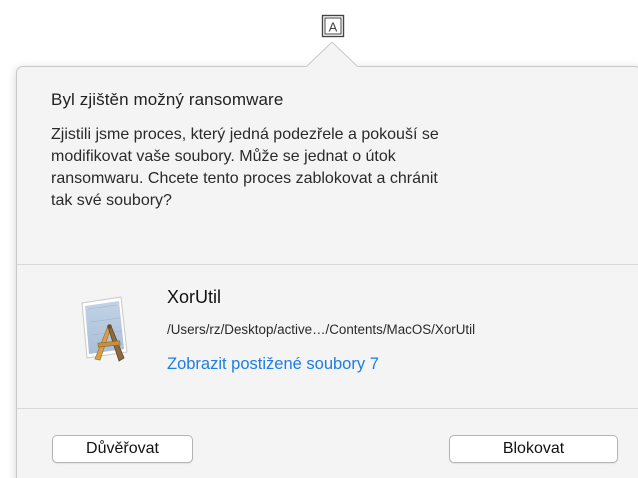 The height and width of the screenshot is (478, 638). Describe the element at coordinates (167, 99) in the screenshot. I see `alert-title: Byl zjištěn možný ransomware` at that location.